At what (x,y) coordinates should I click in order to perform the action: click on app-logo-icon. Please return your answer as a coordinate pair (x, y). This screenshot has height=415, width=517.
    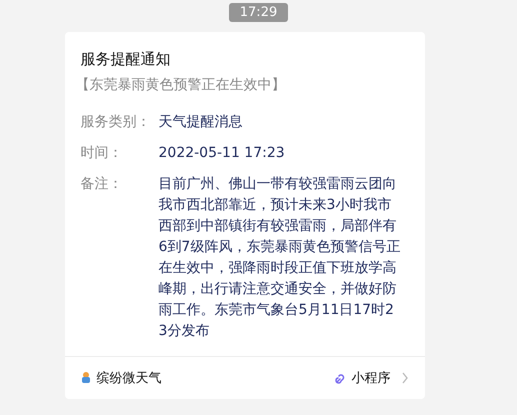
    Looking at the image, I should click on (85, 378).